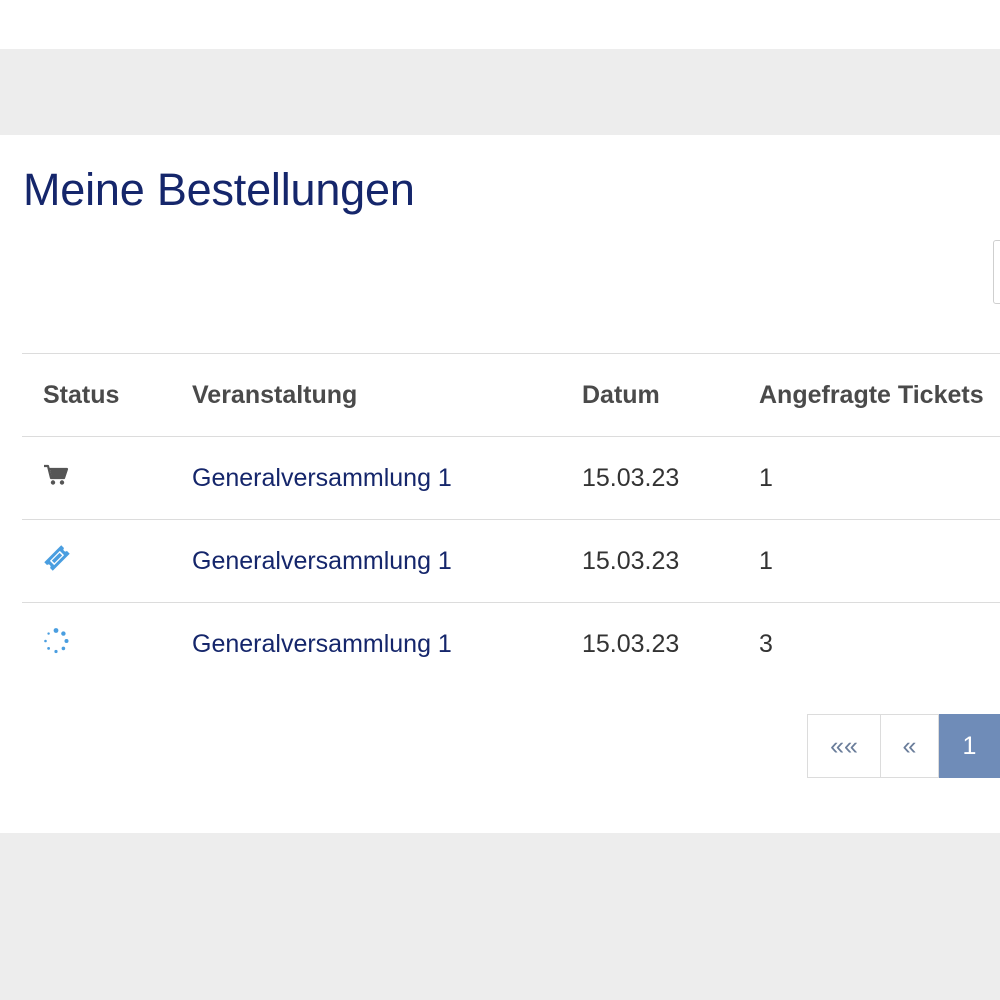  I want to click on top-bar, so click(500, 24).